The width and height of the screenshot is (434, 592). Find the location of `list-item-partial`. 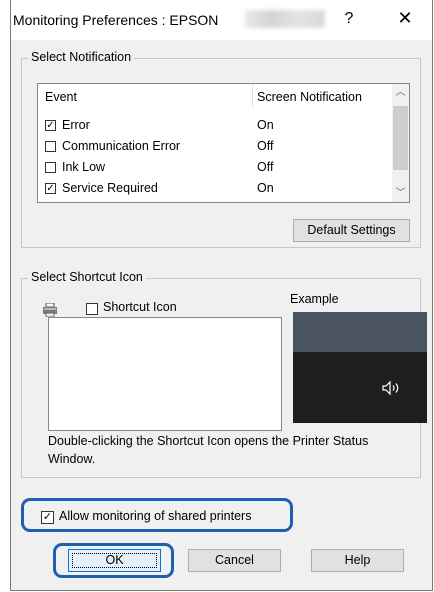

list-item-partial is located at coordinates (214, 202).